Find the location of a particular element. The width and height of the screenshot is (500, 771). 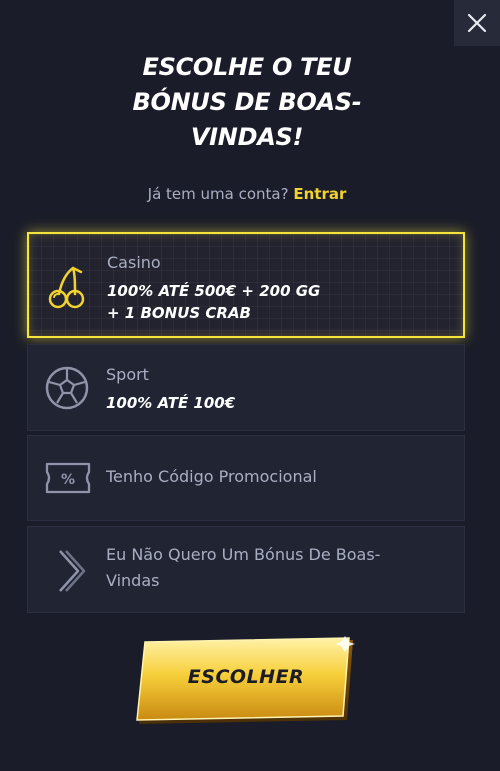

option-label: Sport is located at coordinates (127, 374).